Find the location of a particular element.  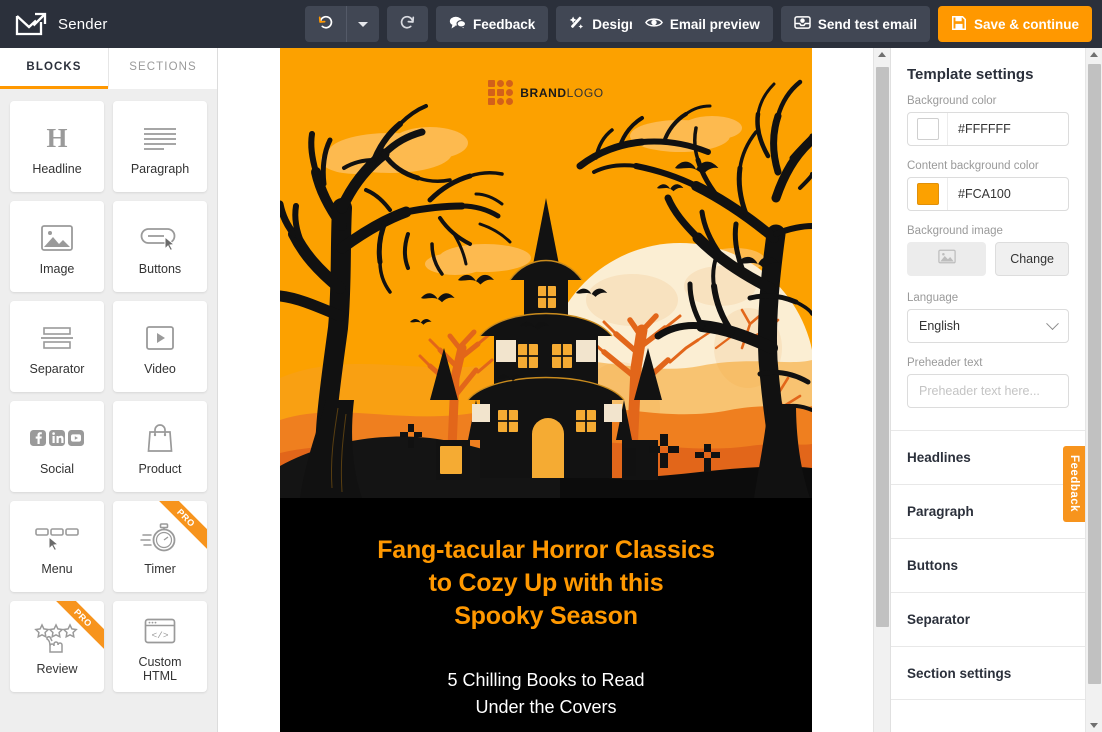

canvas-scrollbar-thumb is located at coordinates (882, 347).